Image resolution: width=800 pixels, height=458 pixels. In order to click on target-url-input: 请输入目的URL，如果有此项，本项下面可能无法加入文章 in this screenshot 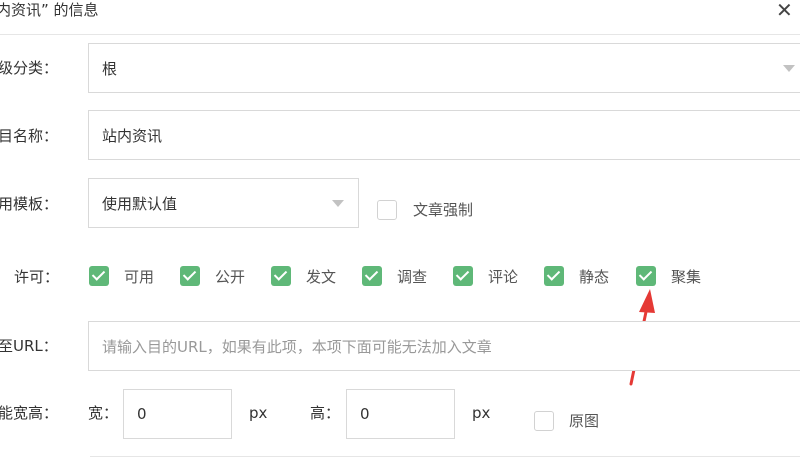, I will do `click(444, 346)`.